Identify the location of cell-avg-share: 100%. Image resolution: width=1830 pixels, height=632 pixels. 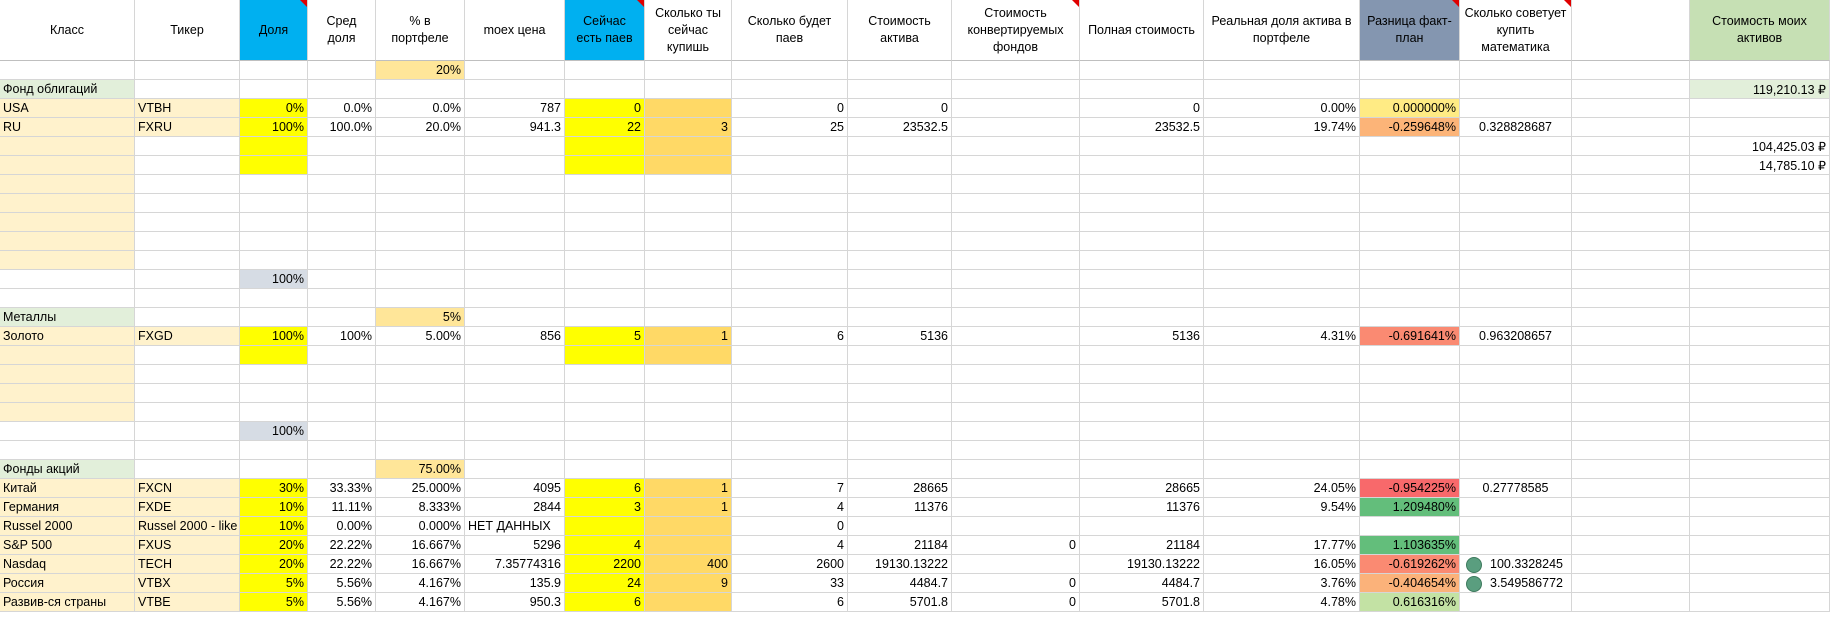
(342, 336).